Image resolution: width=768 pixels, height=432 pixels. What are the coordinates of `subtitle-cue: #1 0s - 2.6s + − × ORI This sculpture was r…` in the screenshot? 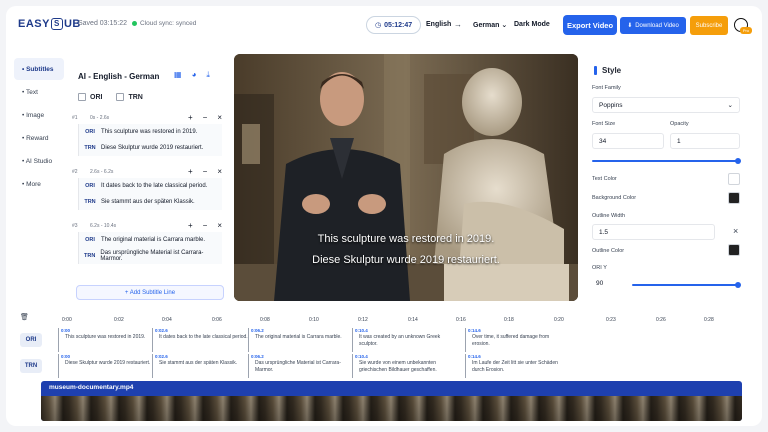 It's located at (147, 134).